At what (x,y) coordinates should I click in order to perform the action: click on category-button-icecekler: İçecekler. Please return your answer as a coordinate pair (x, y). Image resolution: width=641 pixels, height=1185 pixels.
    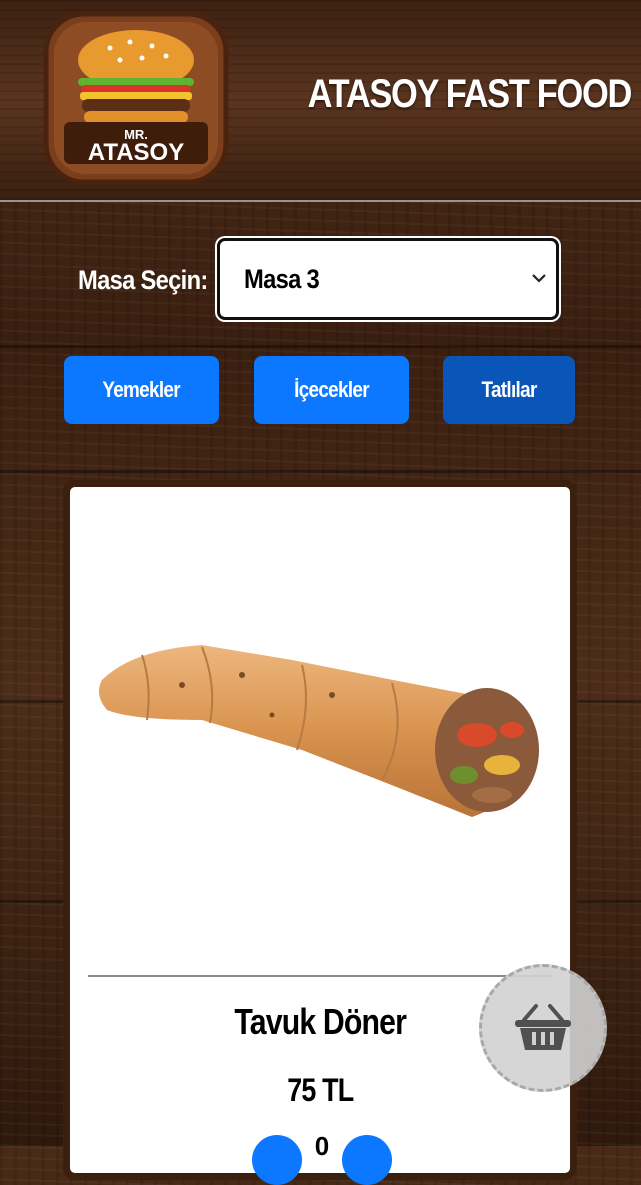
    Looking at the image, I should click on (331, 390).